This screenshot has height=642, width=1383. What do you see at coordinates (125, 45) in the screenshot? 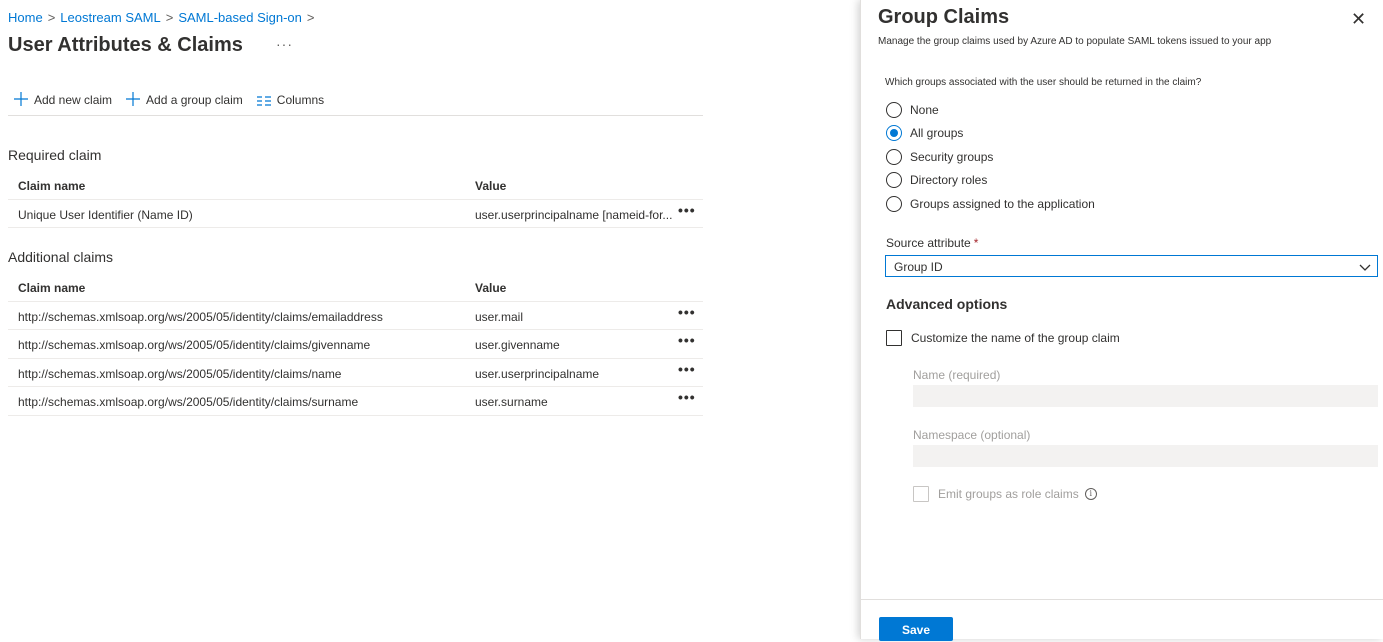
I see `page-title: User Attributes & Claims` at bounding box center [125, 45].